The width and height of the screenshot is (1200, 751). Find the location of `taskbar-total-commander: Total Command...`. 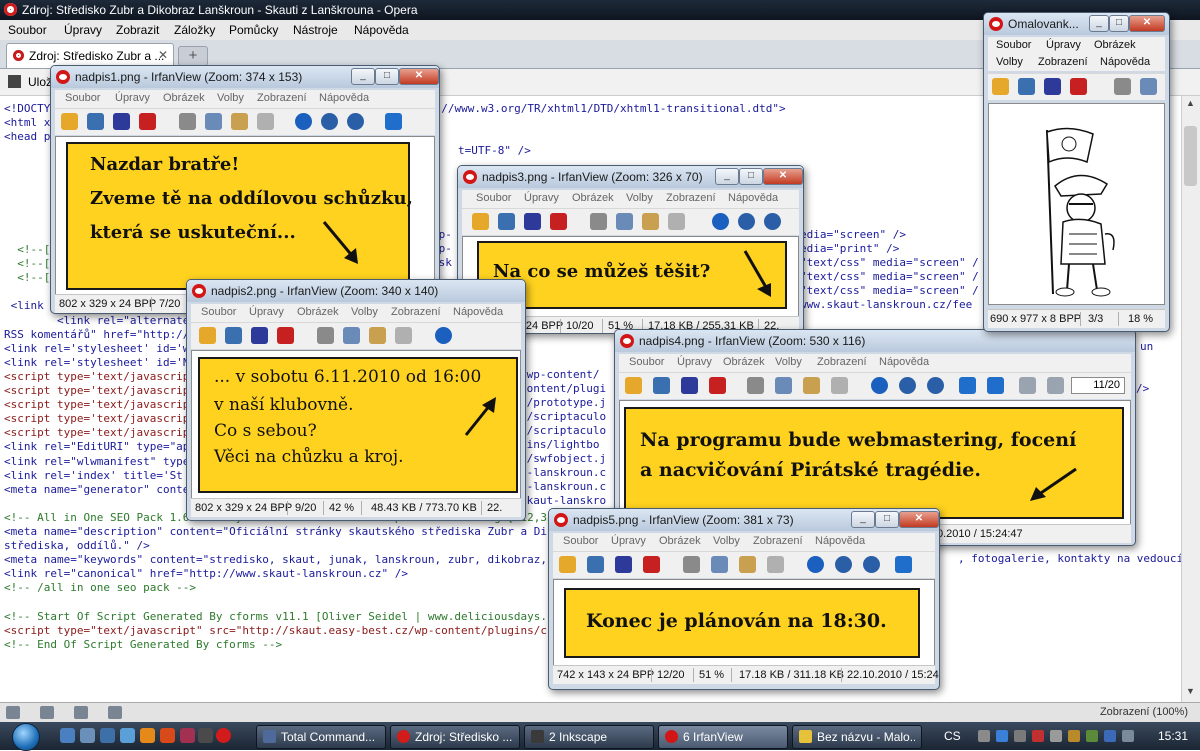

taskbar-total-commander: Total Command... is located at coordinates (321, 737).